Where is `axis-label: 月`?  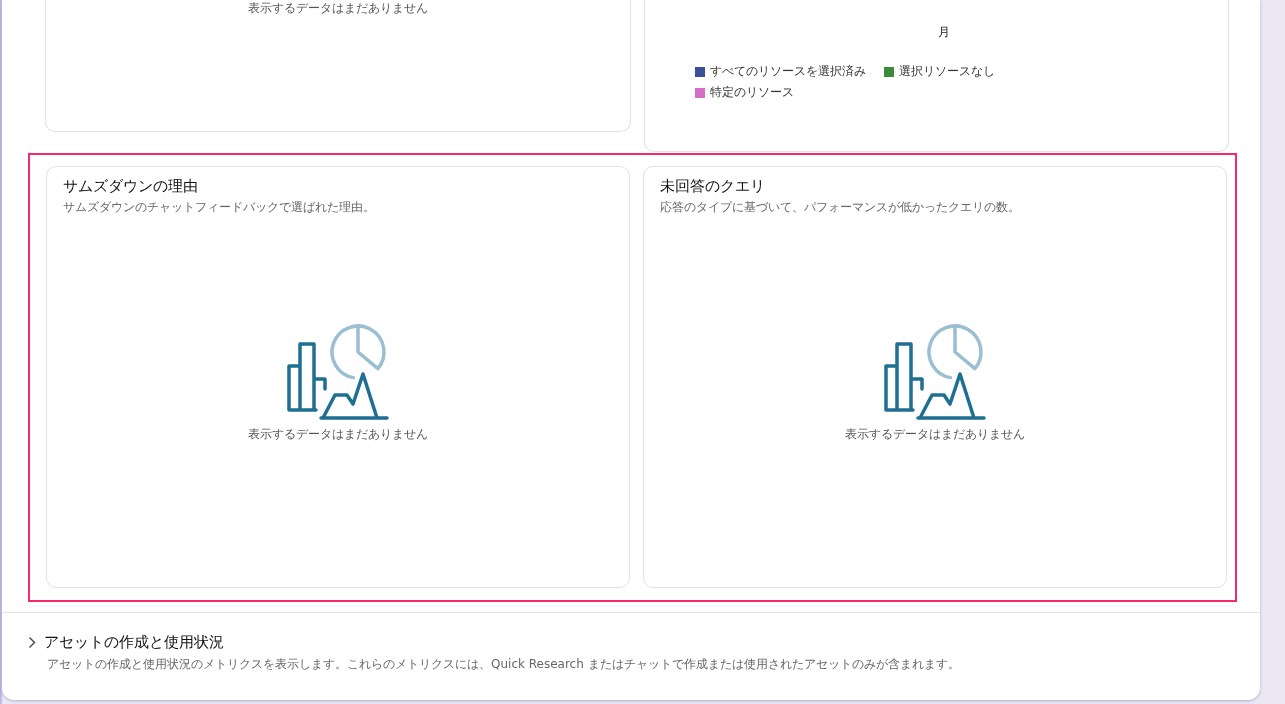
axis-label: 月 is located at coordinates (944, 32).